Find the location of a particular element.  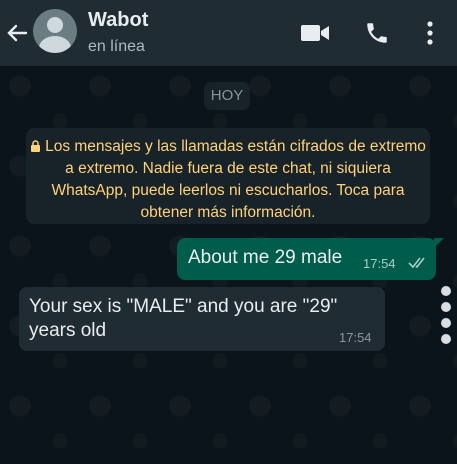

contact-status: en línea is located at coordinates (116, 46).